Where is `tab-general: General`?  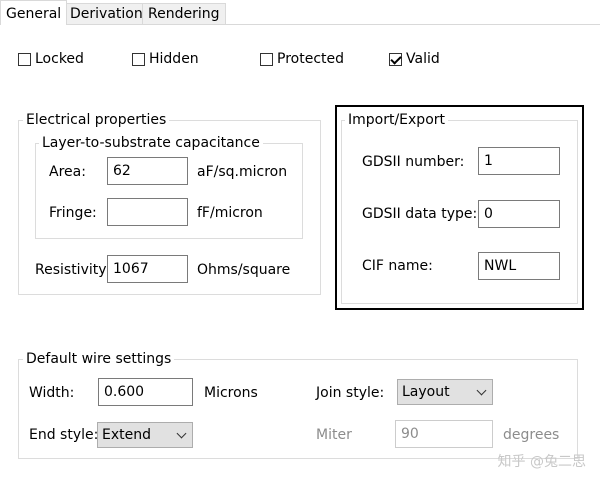 tab-general: General is located at coordinates (34, 12).